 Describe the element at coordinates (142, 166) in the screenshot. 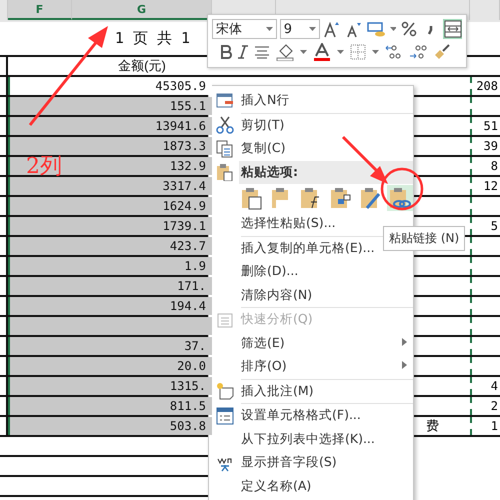

I see `selected-cell: 132.9` at that location.